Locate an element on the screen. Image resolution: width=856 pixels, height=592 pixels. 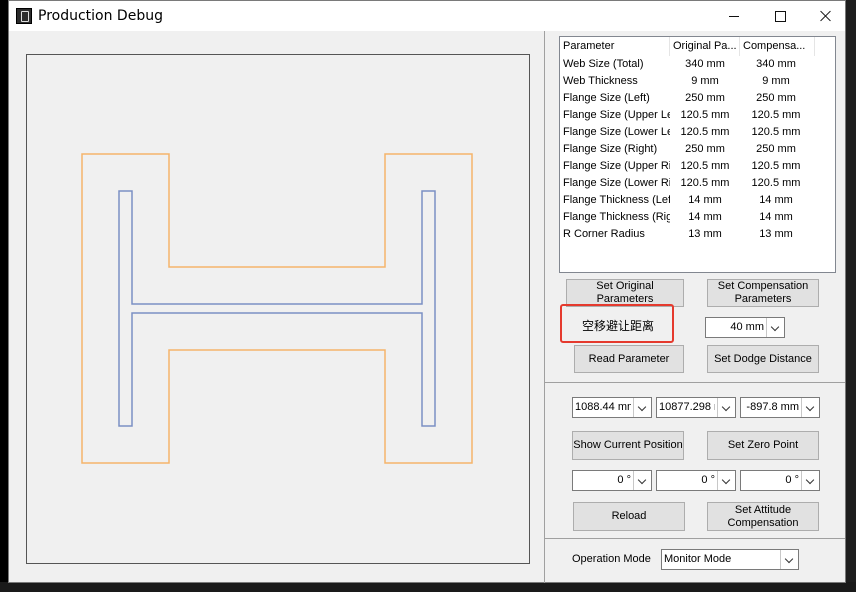
param-name: Web Size (Total) is located at coordinates (603, 64).